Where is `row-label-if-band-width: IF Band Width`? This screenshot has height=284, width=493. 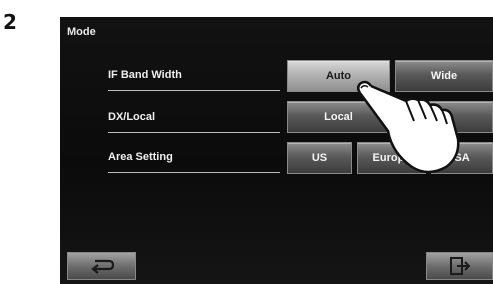 row-label-if-band-width: IF Band Width is located at coordinates (194, 80).